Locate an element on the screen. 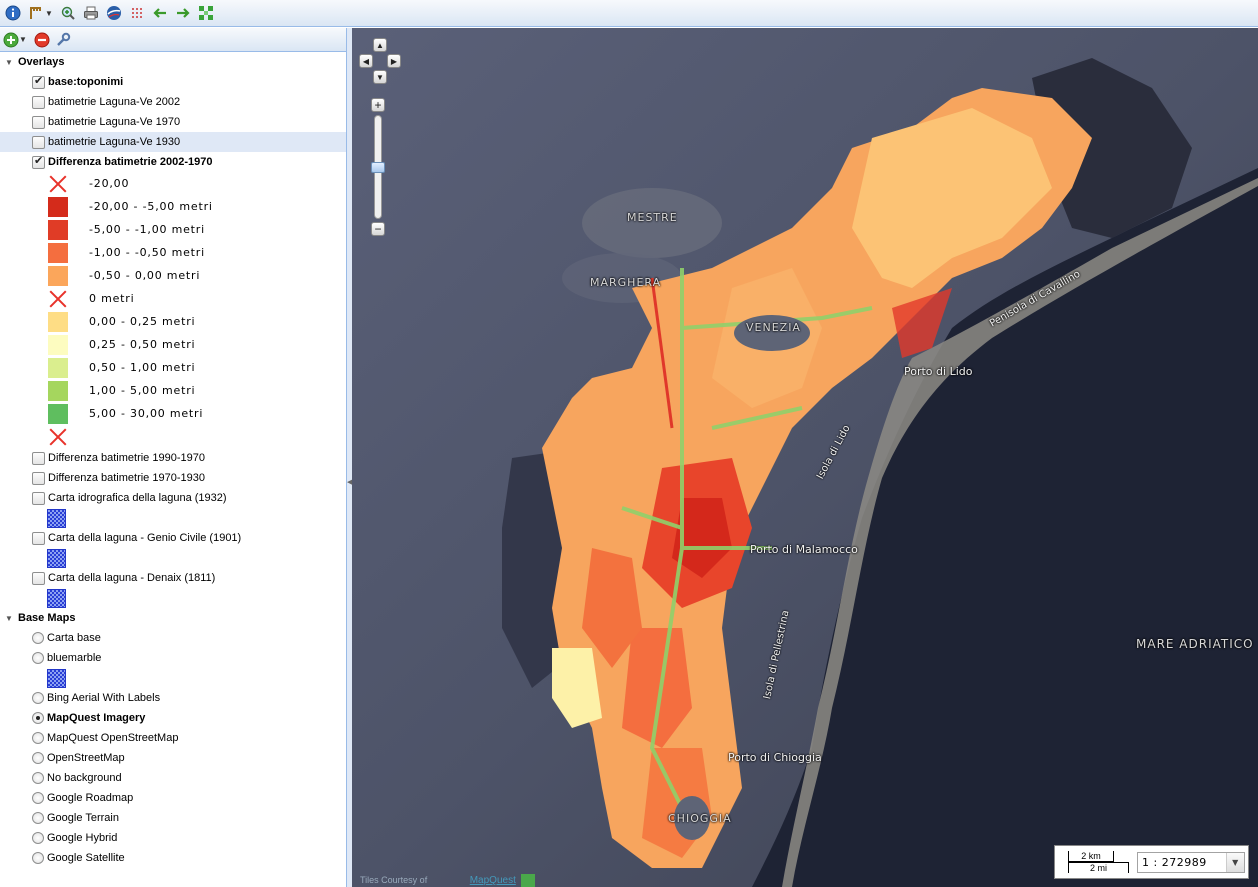 Image resolution: width=1258 pixels, height=887 pixels. layer-label: Differenza batimetrie 1990-1970 is located at coordinates (126, 458).